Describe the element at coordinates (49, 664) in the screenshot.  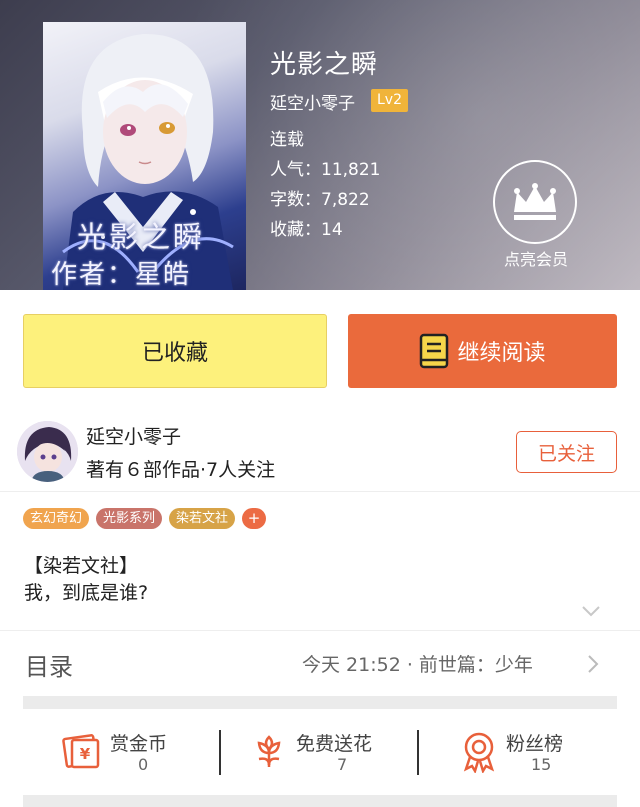
I see `catalog-label: 目录` at that location.